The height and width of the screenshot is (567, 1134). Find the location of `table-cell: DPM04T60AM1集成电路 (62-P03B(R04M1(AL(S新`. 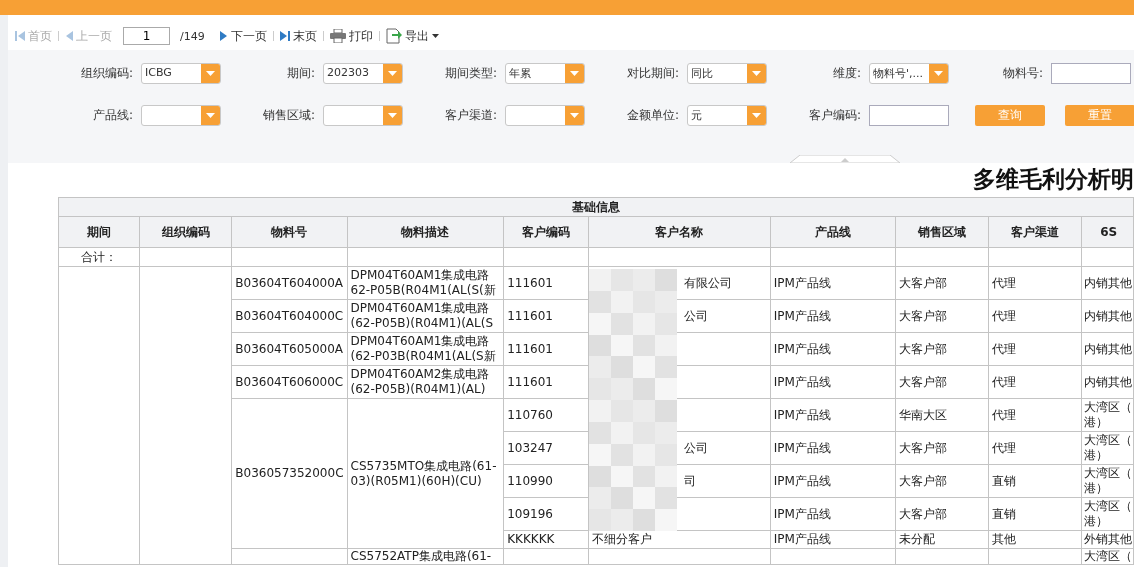

table-cell: DPM04T60AM1集成电路 (62-P03B(R04M1(AL(S新 is located at coordinates (425, 349).